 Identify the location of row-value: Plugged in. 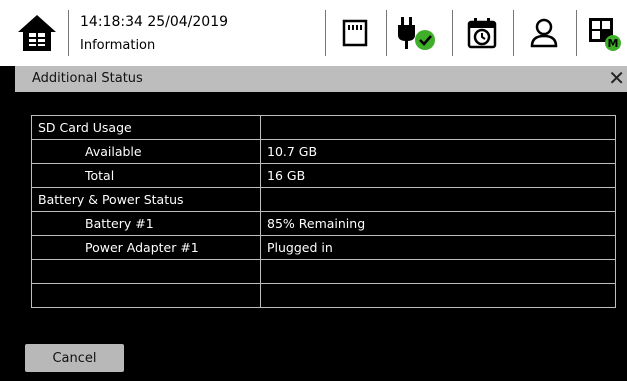
(438, 247).